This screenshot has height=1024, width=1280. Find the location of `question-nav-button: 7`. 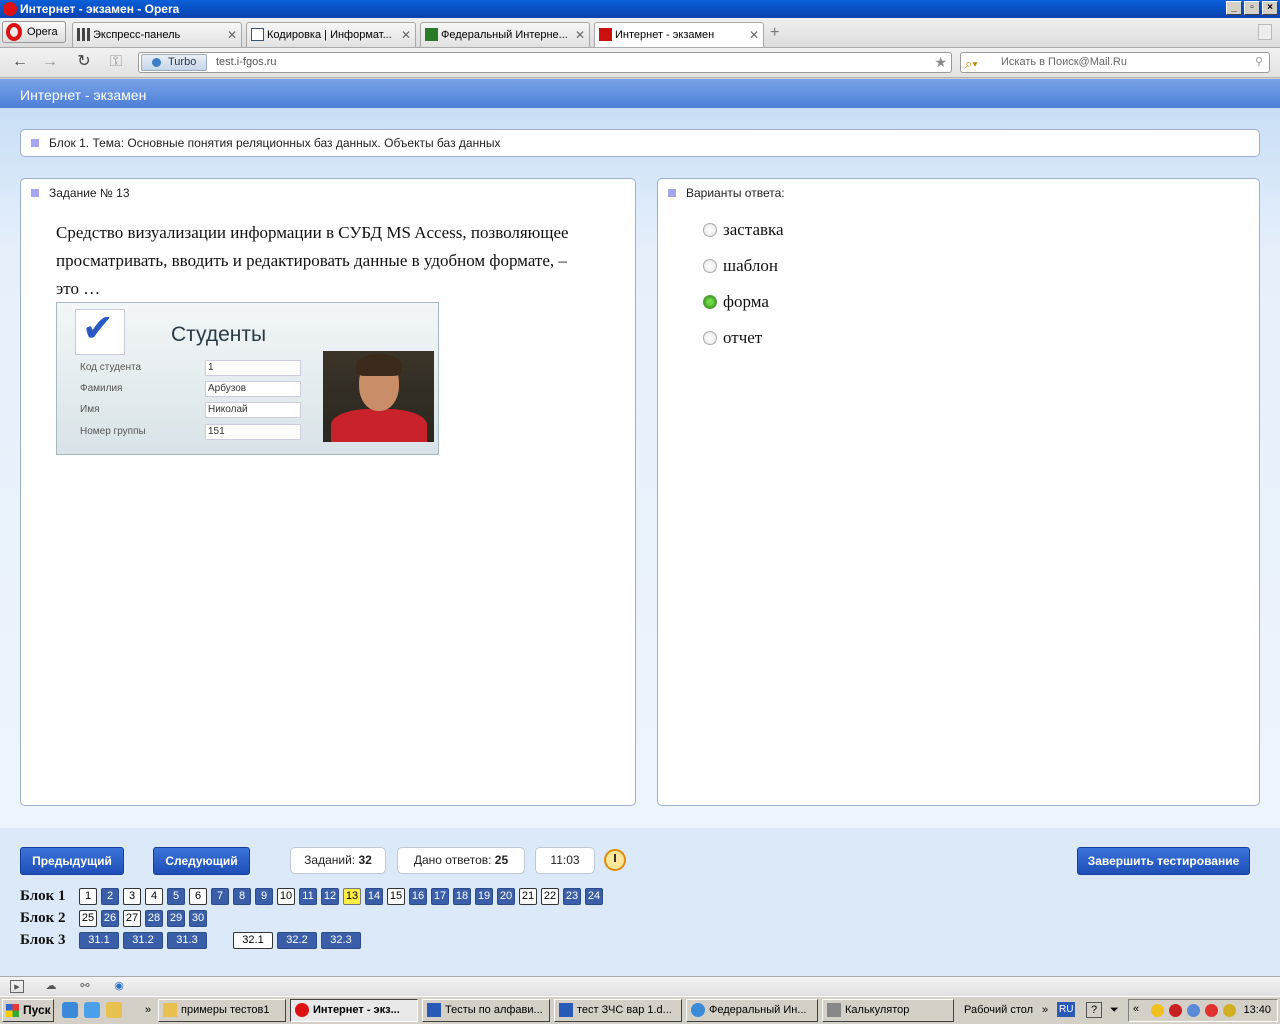

question-nav-button: 7 is located at coordinates (220, 896).